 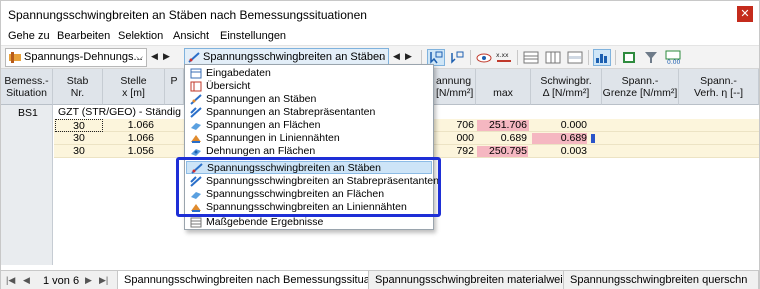 I want to click on dropdown-item-uebersicht: Übersicht, so click(x=309, y=86).